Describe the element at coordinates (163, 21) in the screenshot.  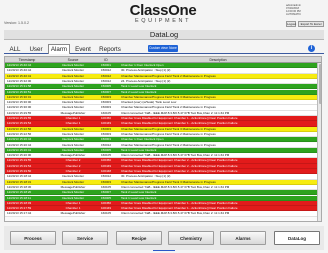
I see `logo-sub-text: EQUIPMENT` at that location.